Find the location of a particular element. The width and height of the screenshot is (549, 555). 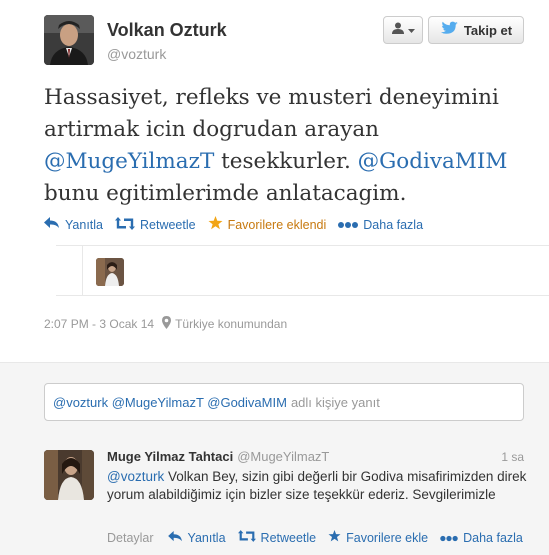

caret-down-icon is located at coordinates (411, 30).